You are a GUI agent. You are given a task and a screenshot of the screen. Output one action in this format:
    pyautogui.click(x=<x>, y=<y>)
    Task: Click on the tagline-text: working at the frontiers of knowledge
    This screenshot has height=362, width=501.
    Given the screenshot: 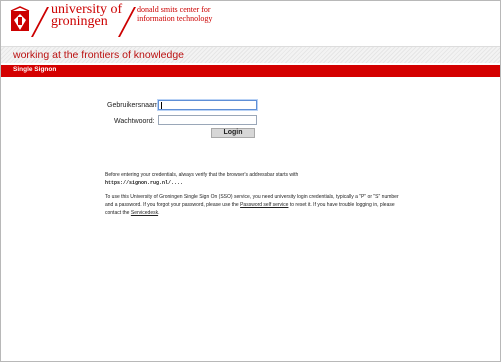 What is the action you would take?
    pyautogui.click(x=99, y=55)
    